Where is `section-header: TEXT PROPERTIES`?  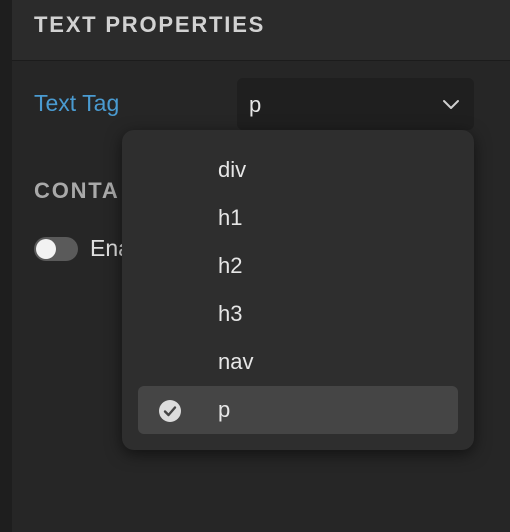 section-header: TEXT PROPERTIES is located at coordinates (261, 30).